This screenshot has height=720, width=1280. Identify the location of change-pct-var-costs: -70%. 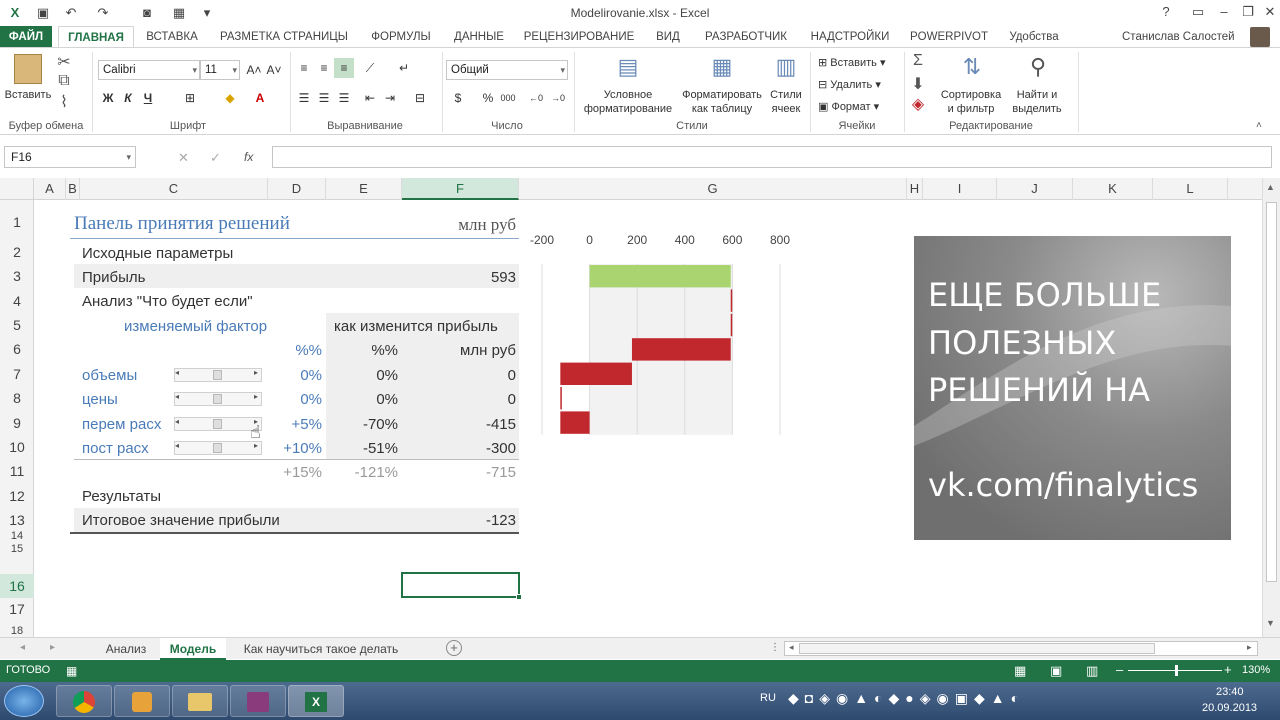
(366, 424).